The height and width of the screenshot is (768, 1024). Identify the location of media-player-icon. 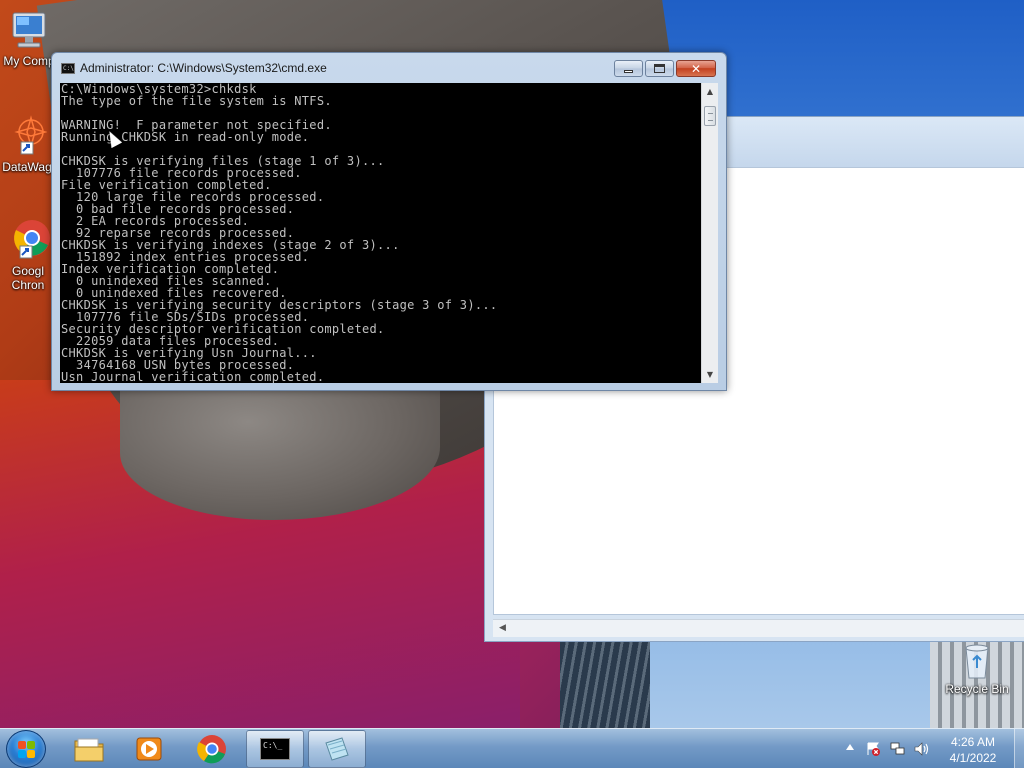
(149, 749).